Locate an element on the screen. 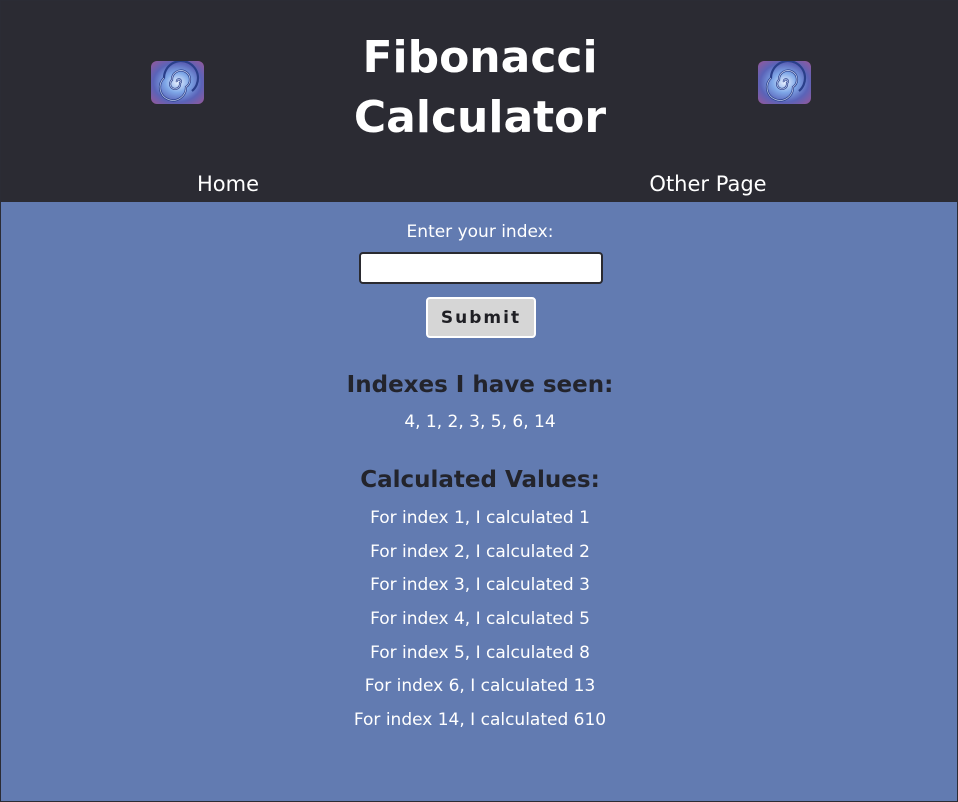  index-input is located at coordinates (481, 268).